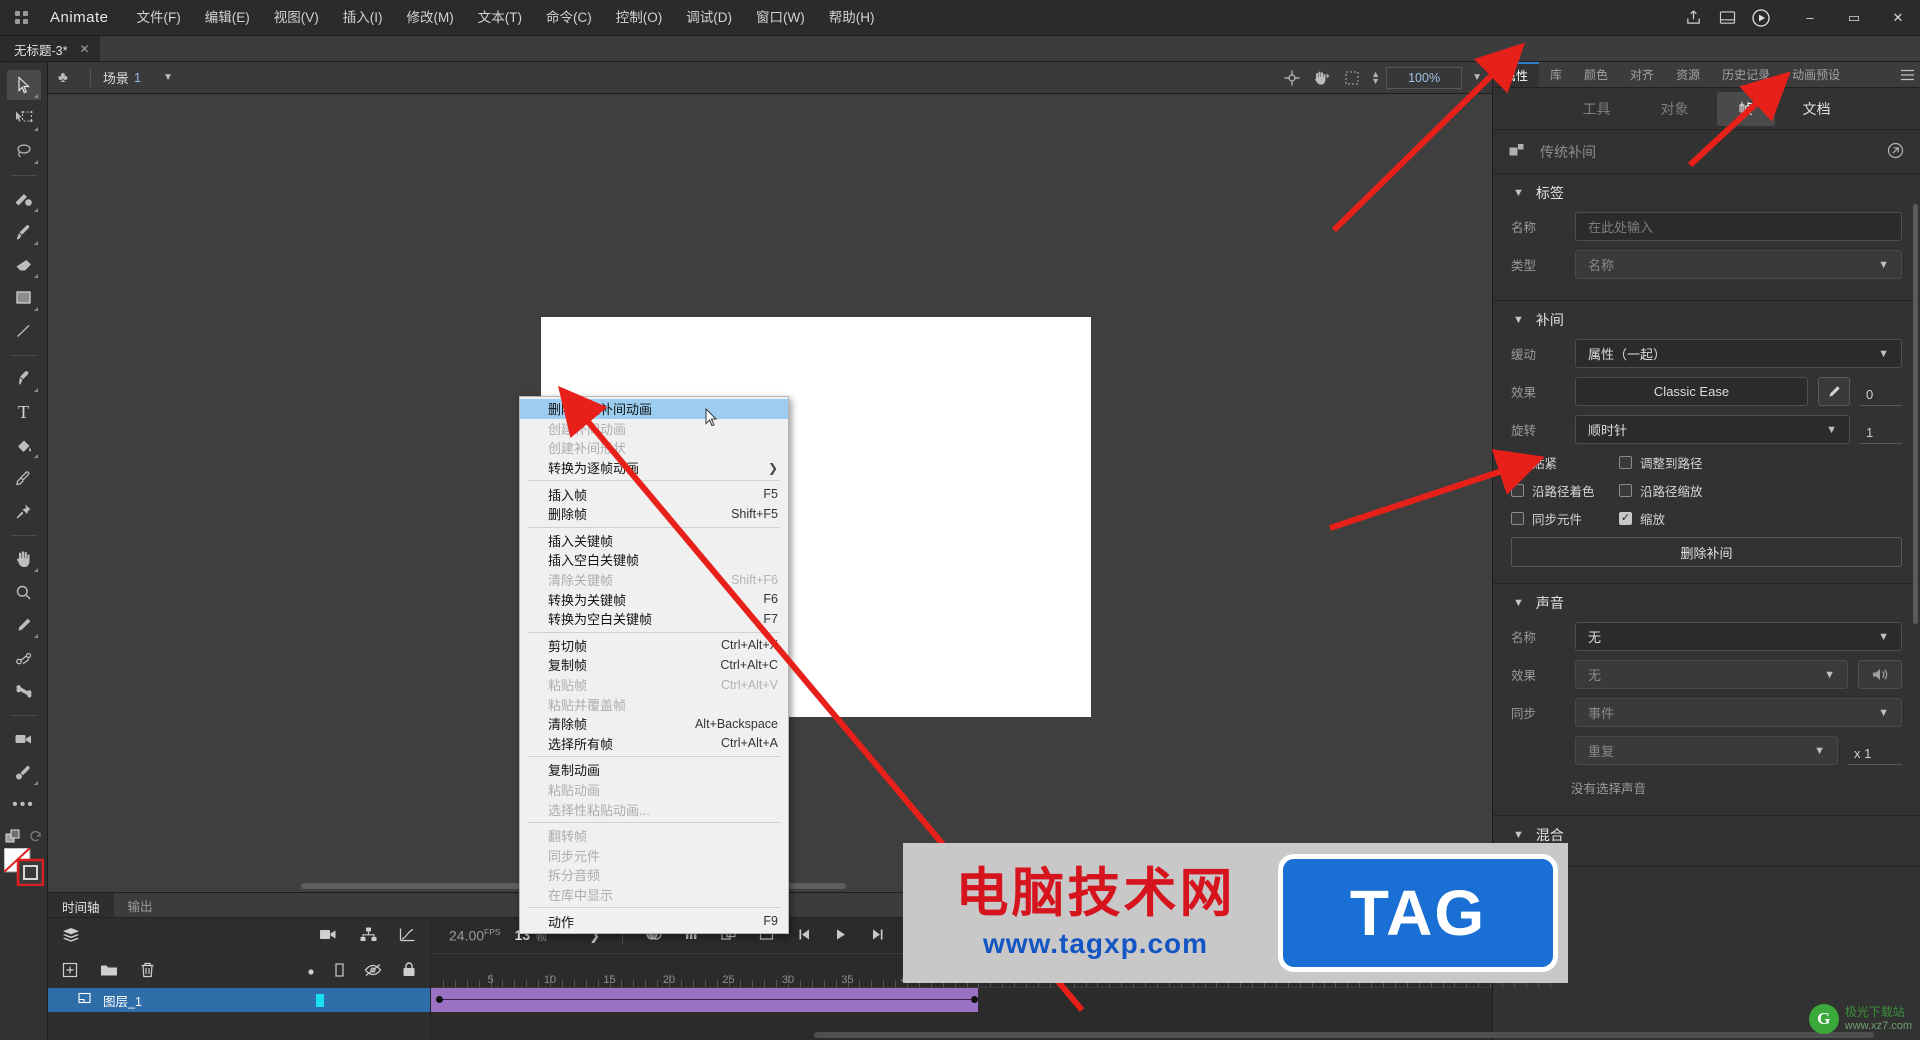 This screenshot has height=1040, width=1920. What do you see at coordinates (852, 18) in the screenshot?
I see `menu-help: 帮助(H)` at bounding box center [852, 18].